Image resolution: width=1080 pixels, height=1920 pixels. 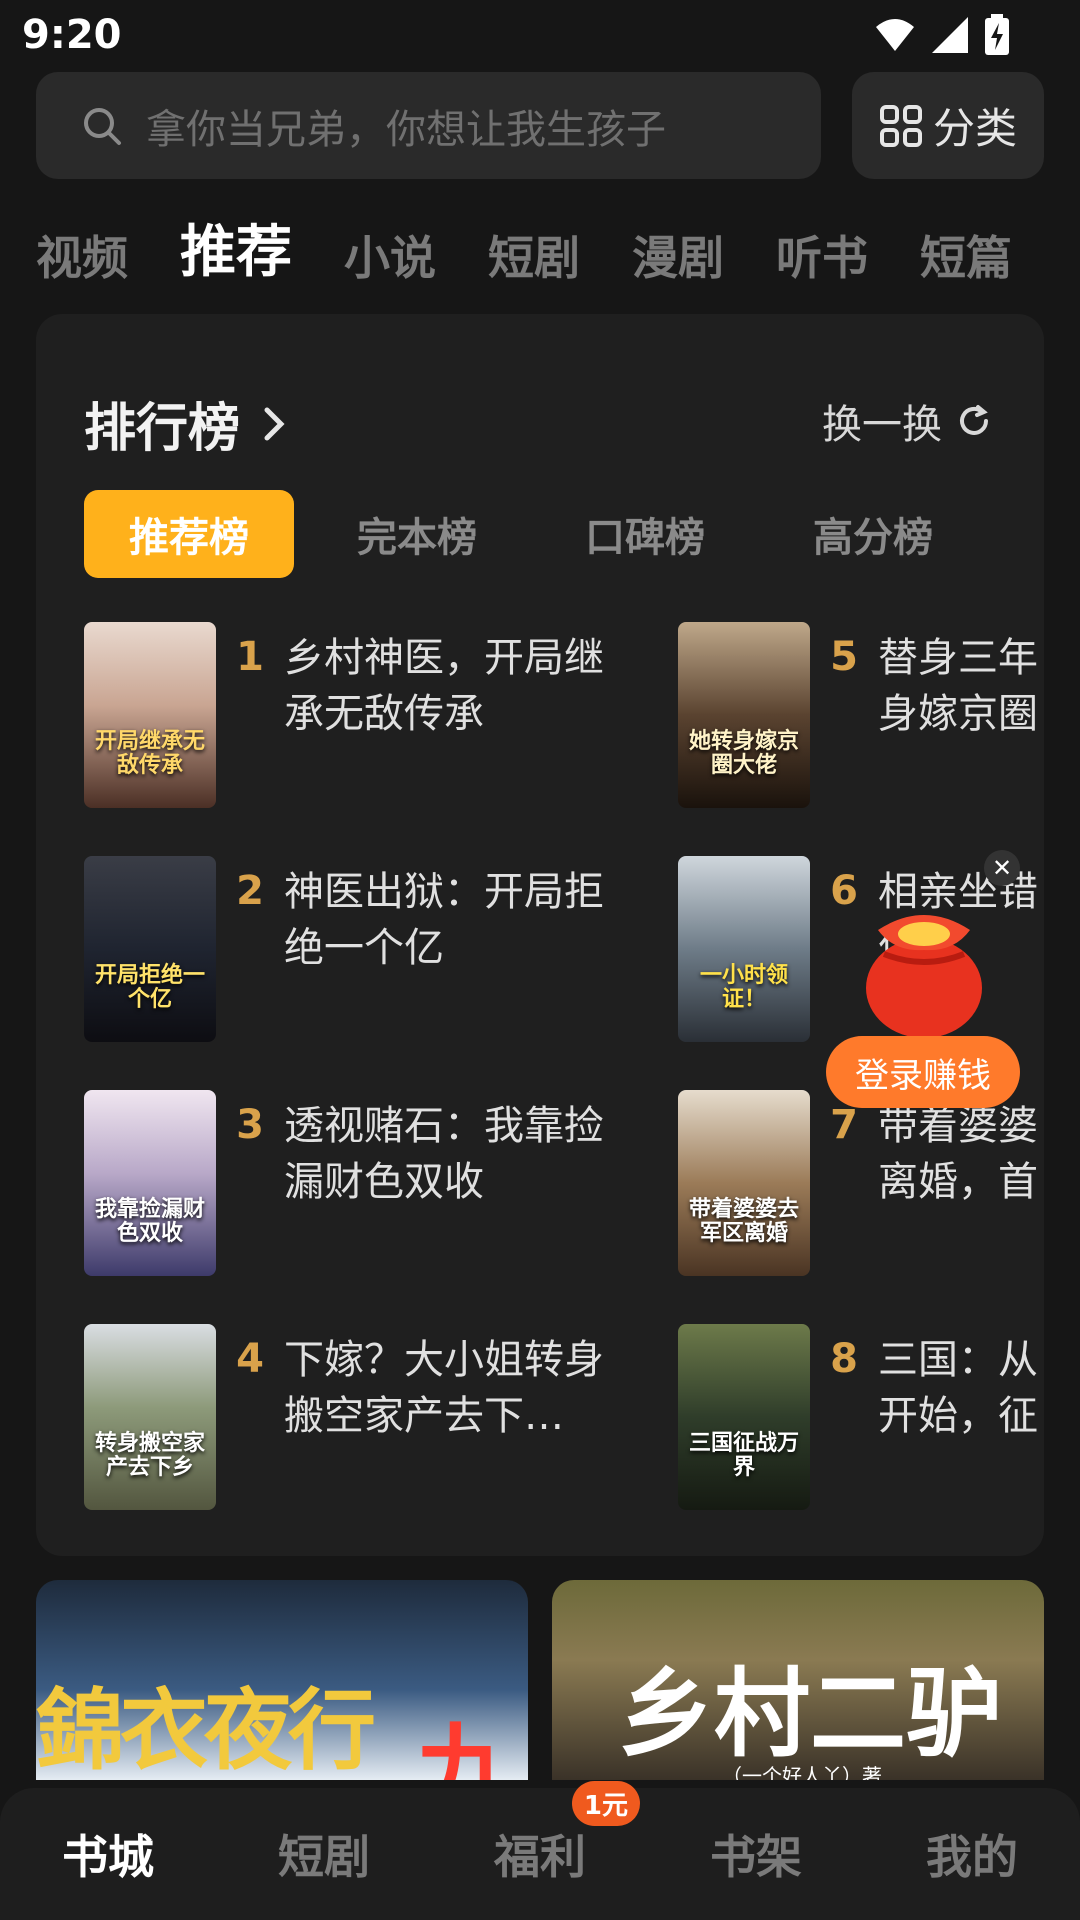 What do you see at coordinates (756, 1854) in the screenshot?
I see `nav-bookshelf: 书架` at bounding box center [756, 1854].